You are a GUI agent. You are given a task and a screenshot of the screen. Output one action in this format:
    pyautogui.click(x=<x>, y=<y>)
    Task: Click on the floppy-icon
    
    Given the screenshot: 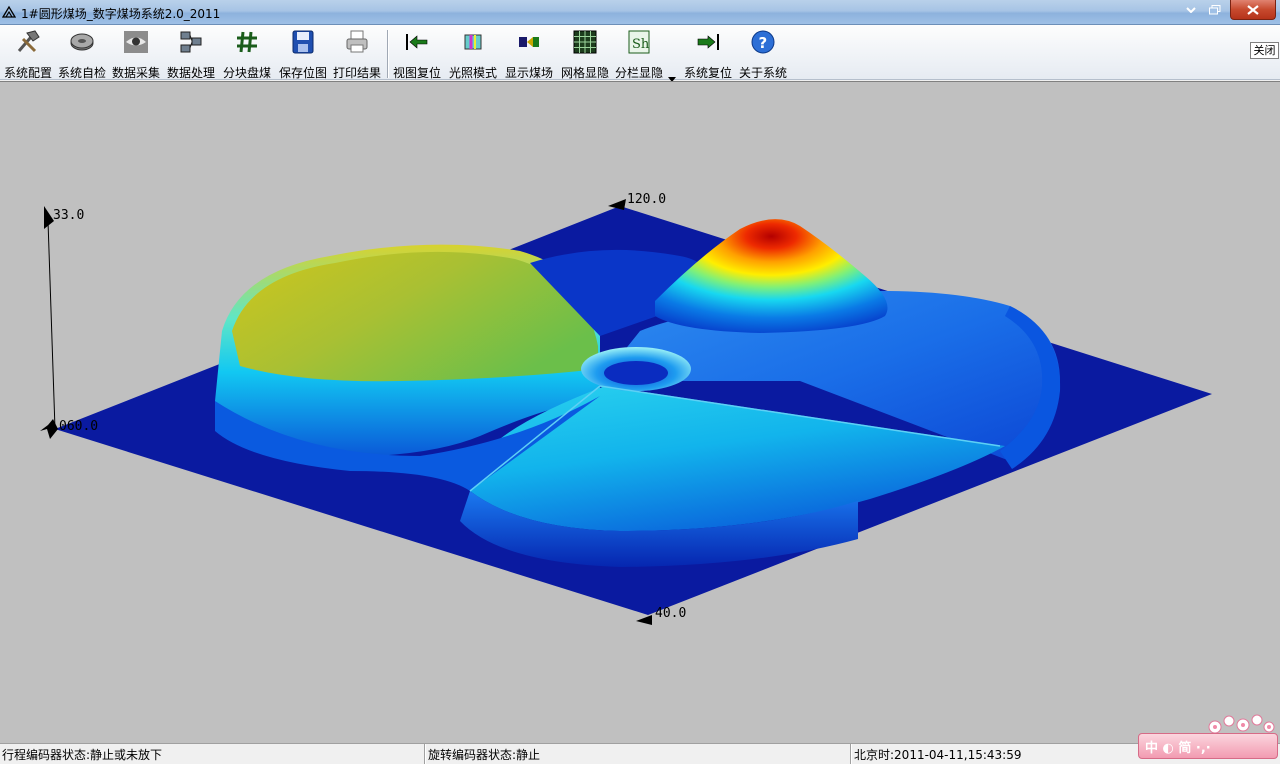 What is the action you would take?
    pyautogui.click(x=303, y=42)
    